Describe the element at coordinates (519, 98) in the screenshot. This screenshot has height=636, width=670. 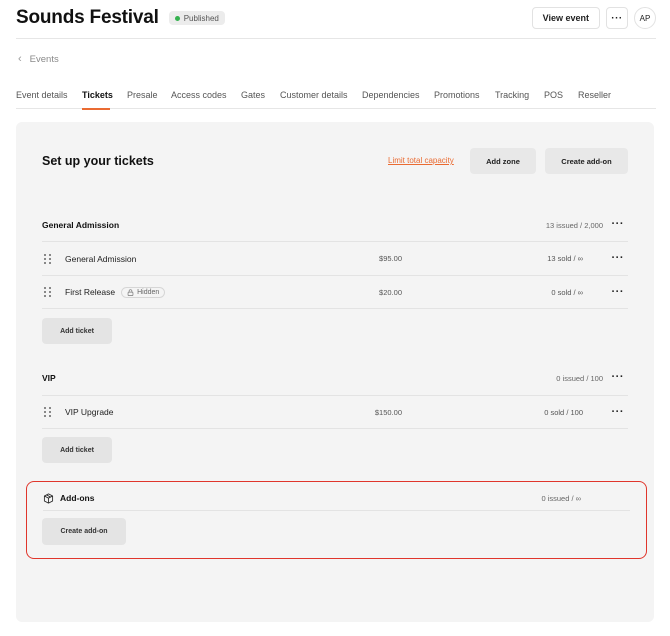
I see `tab-tracking: Tracking` at that location.